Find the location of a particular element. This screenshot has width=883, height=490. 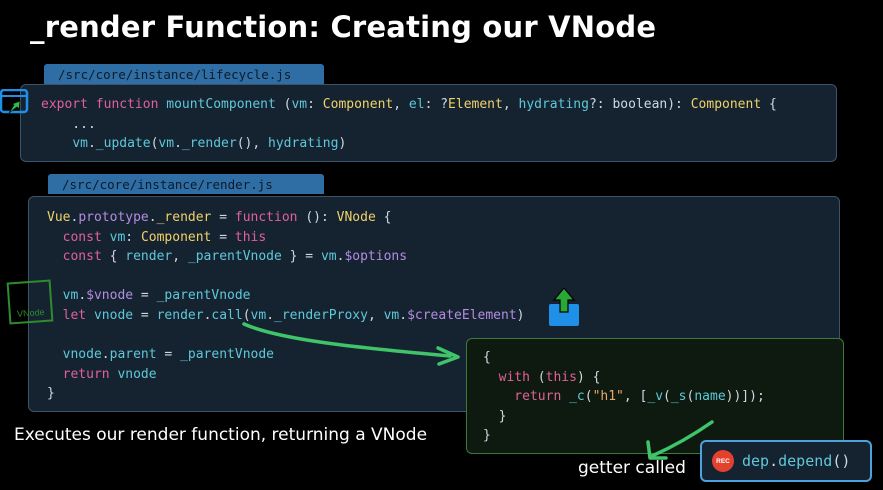

pointer-arrow-green is located at coordinates (355, 343).